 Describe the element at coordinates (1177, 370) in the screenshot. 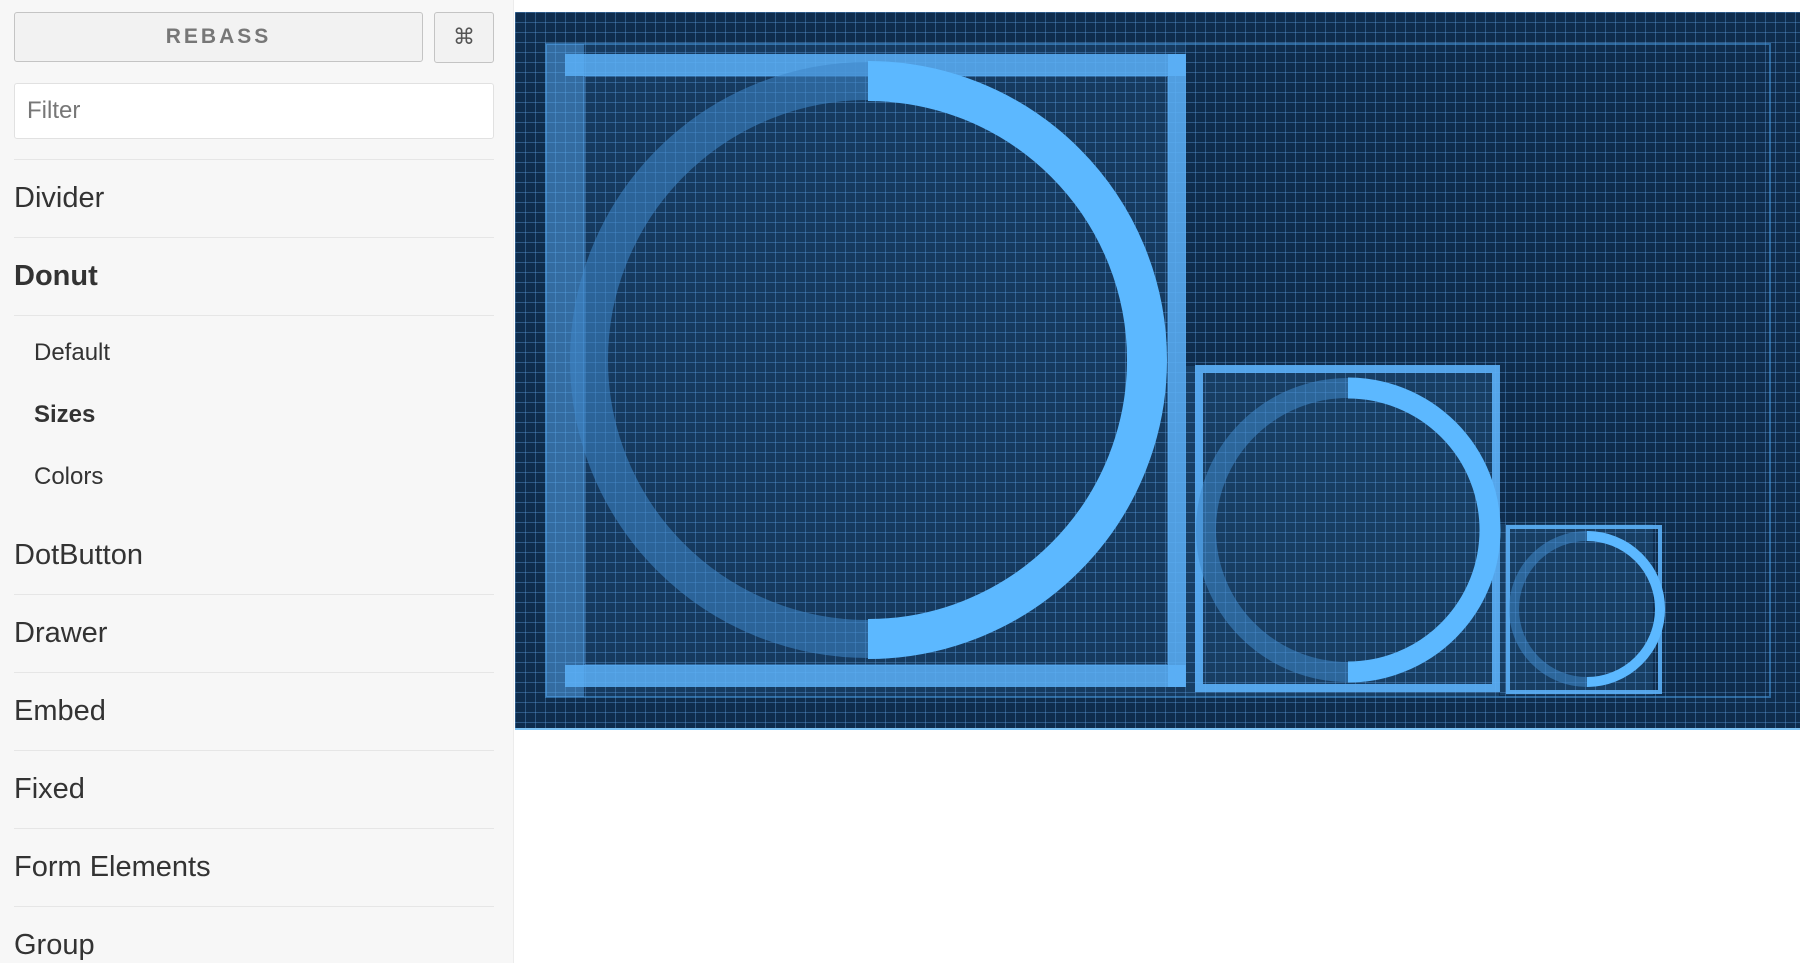

I see `donut-large-frame-right` at that location.